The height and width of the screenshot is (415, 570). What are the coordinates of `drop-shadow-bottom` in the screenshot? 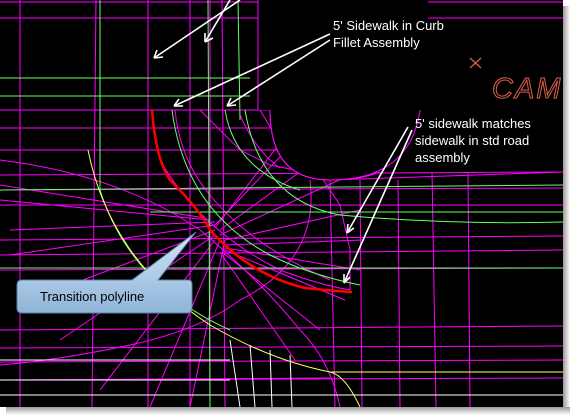 It's located at (288, 411).